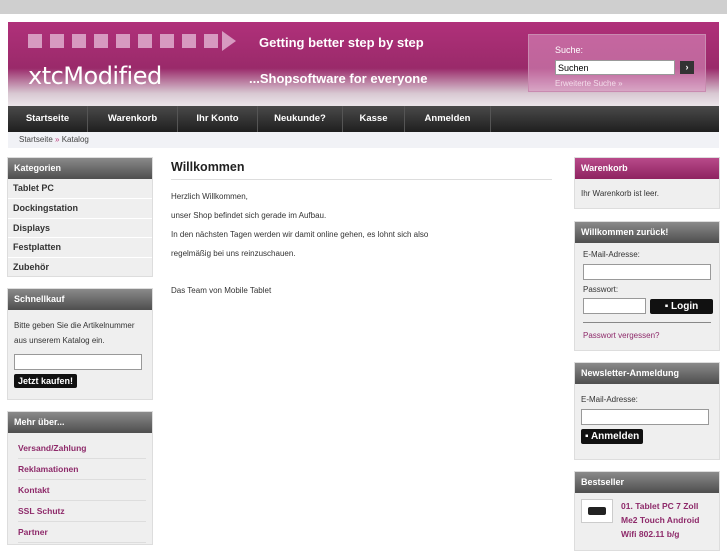 This screenshot has height=551, width=727. Describe the element at coordinates (615, 67) in the screenshot. I see `search-input` at that location.